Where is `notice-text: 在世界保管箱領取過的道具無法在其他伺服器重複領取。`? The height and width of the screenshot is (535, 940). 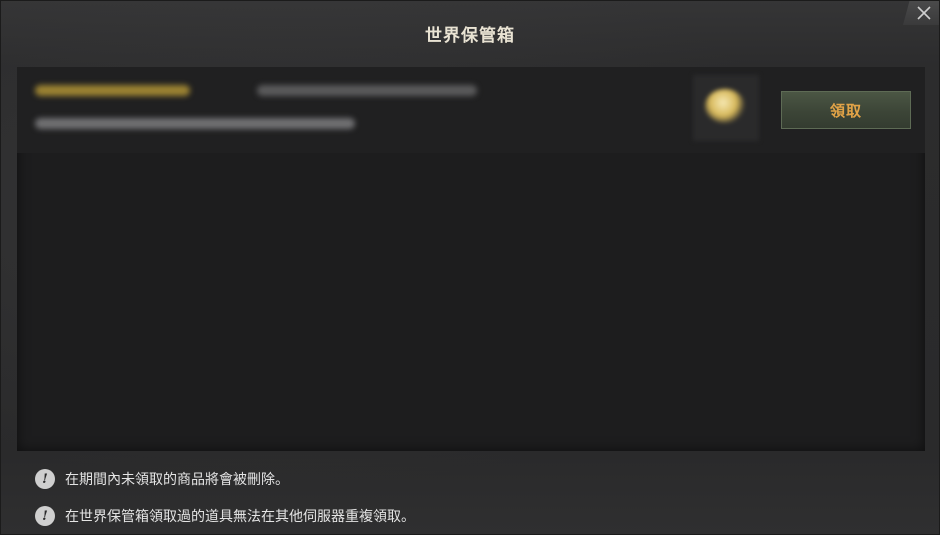 notice-text: 在世界保管箱領取過的道具無法在其他伺服器重複領取。 is located at coordinates (240, 517).